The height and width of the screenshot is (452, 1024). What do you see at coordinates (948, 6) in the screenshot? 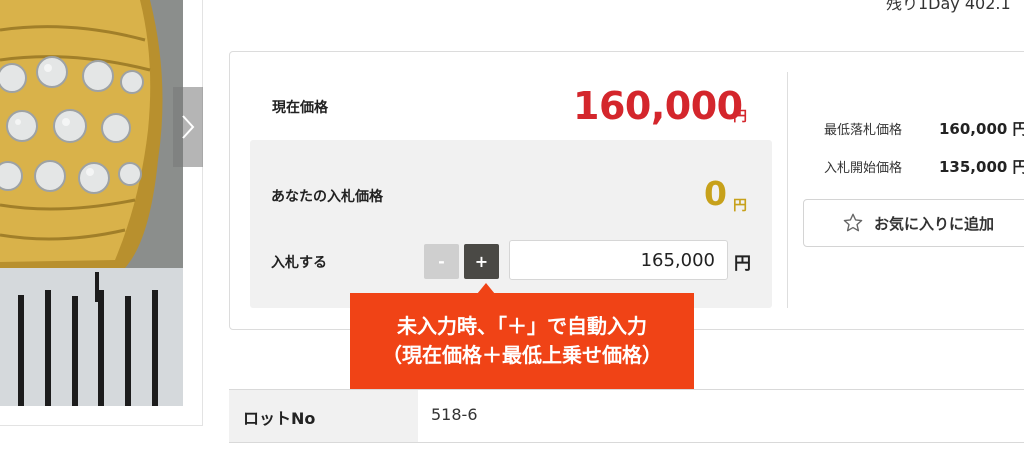
I see `remaining-days-text: 残り1Day 402.1` at bounding box center [948, 6].